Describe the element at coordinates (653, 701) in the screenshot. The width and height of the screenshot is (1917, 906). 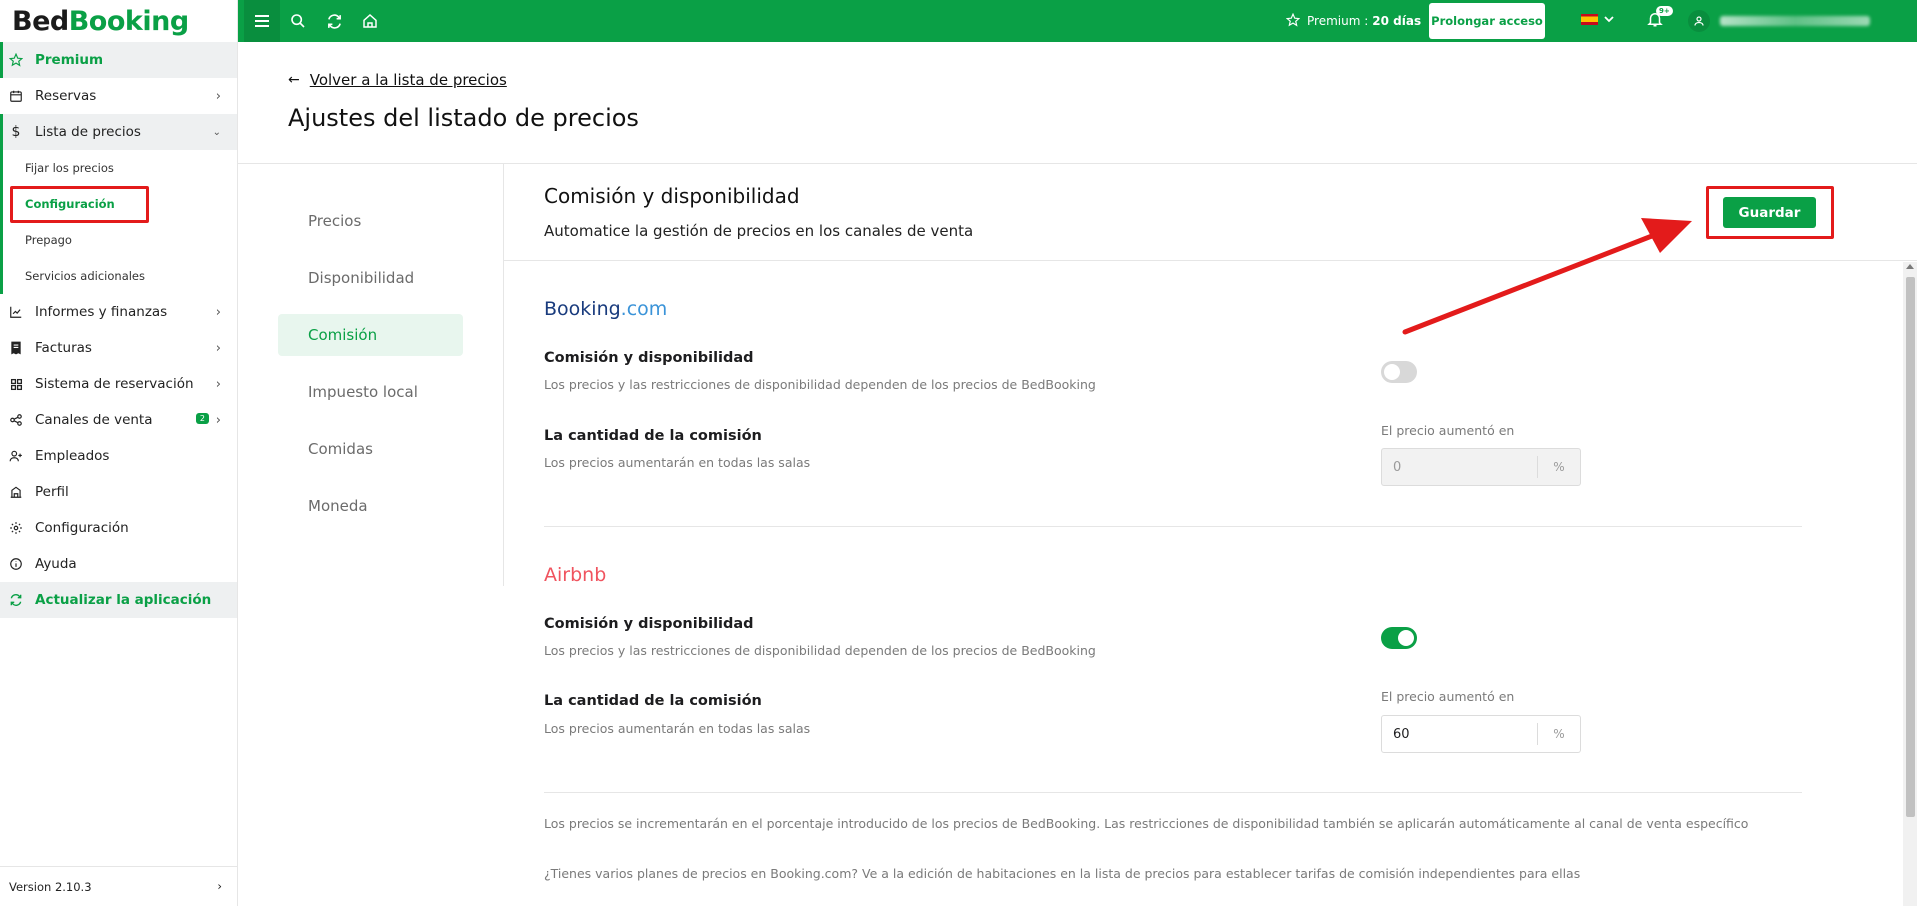
I see `airbnb-commission-title: La cantidad de la comisión` at that location.